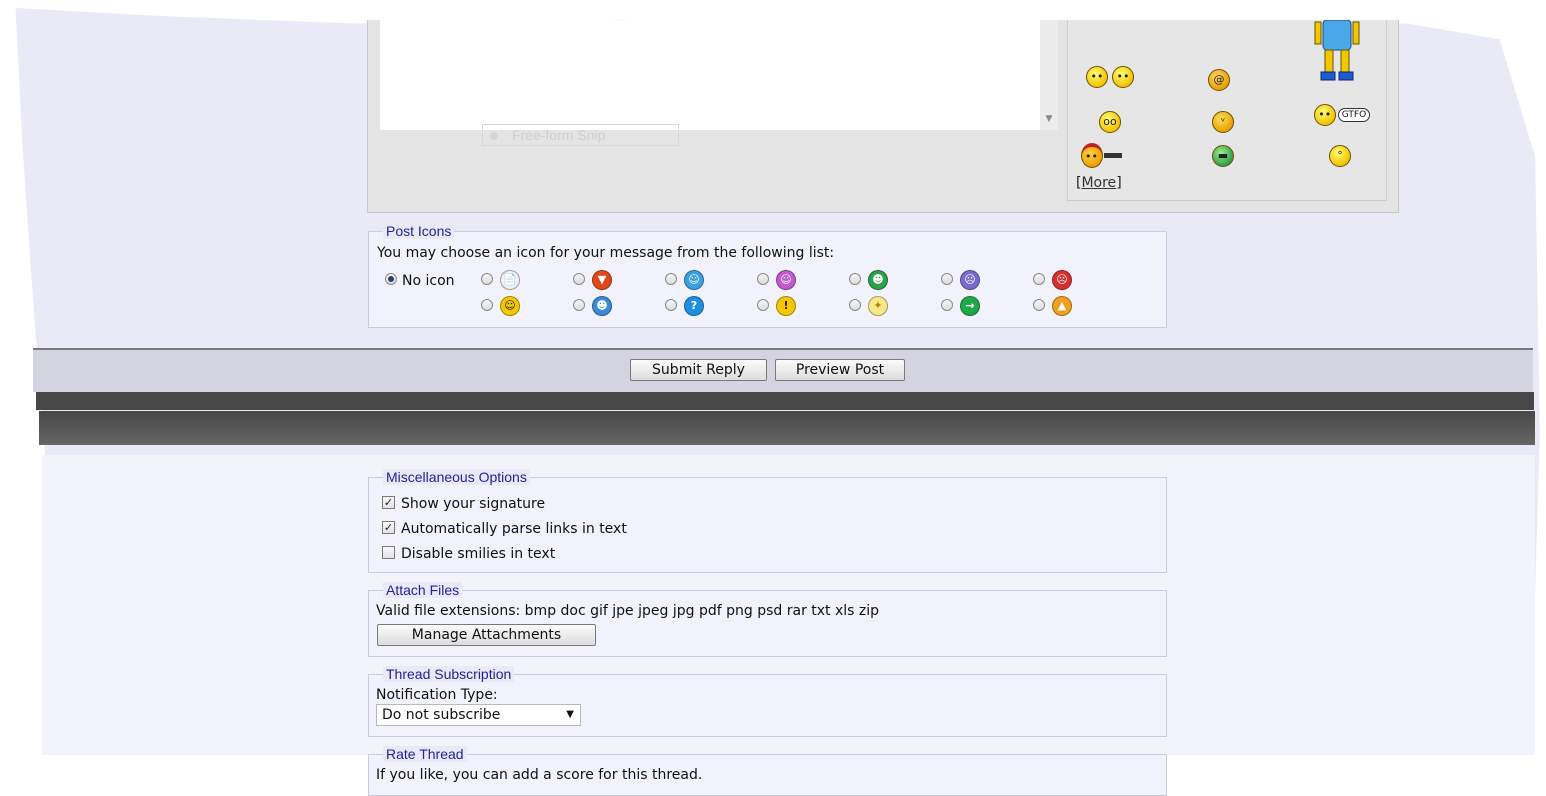 The height and width of the screenshot is (796, 1546). What do you see at coordinates (388, 552) in the screenshot?
I see `disable-smilies-checkbox` at bounding box center [388, 552].